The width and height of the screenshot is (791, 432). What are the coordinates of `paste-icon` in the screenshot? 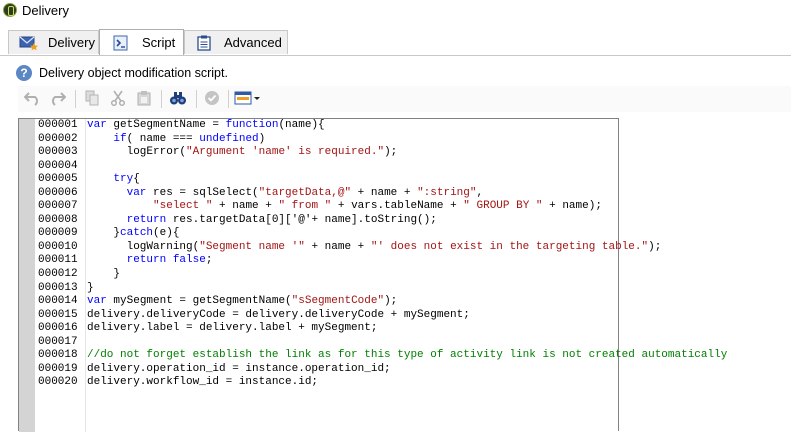 It's located at (144, 98).